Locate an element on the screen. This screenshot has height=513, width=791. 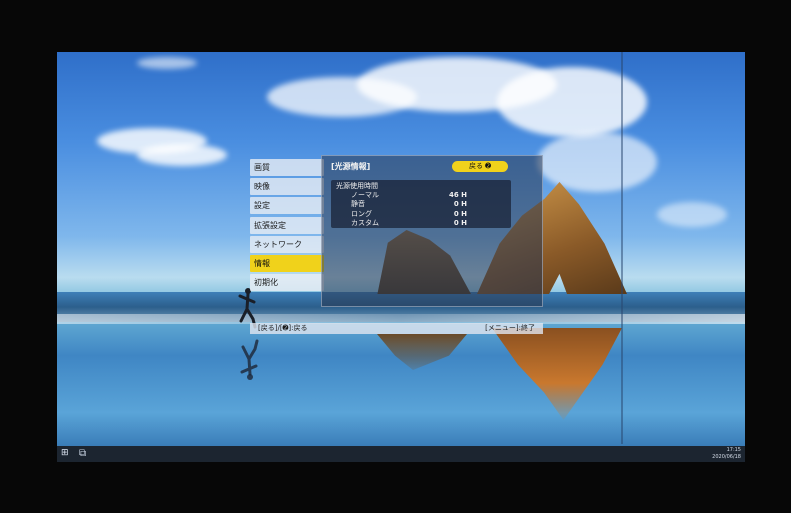
menu-item-network: ネットワーク is located at coordinates (287, 244).